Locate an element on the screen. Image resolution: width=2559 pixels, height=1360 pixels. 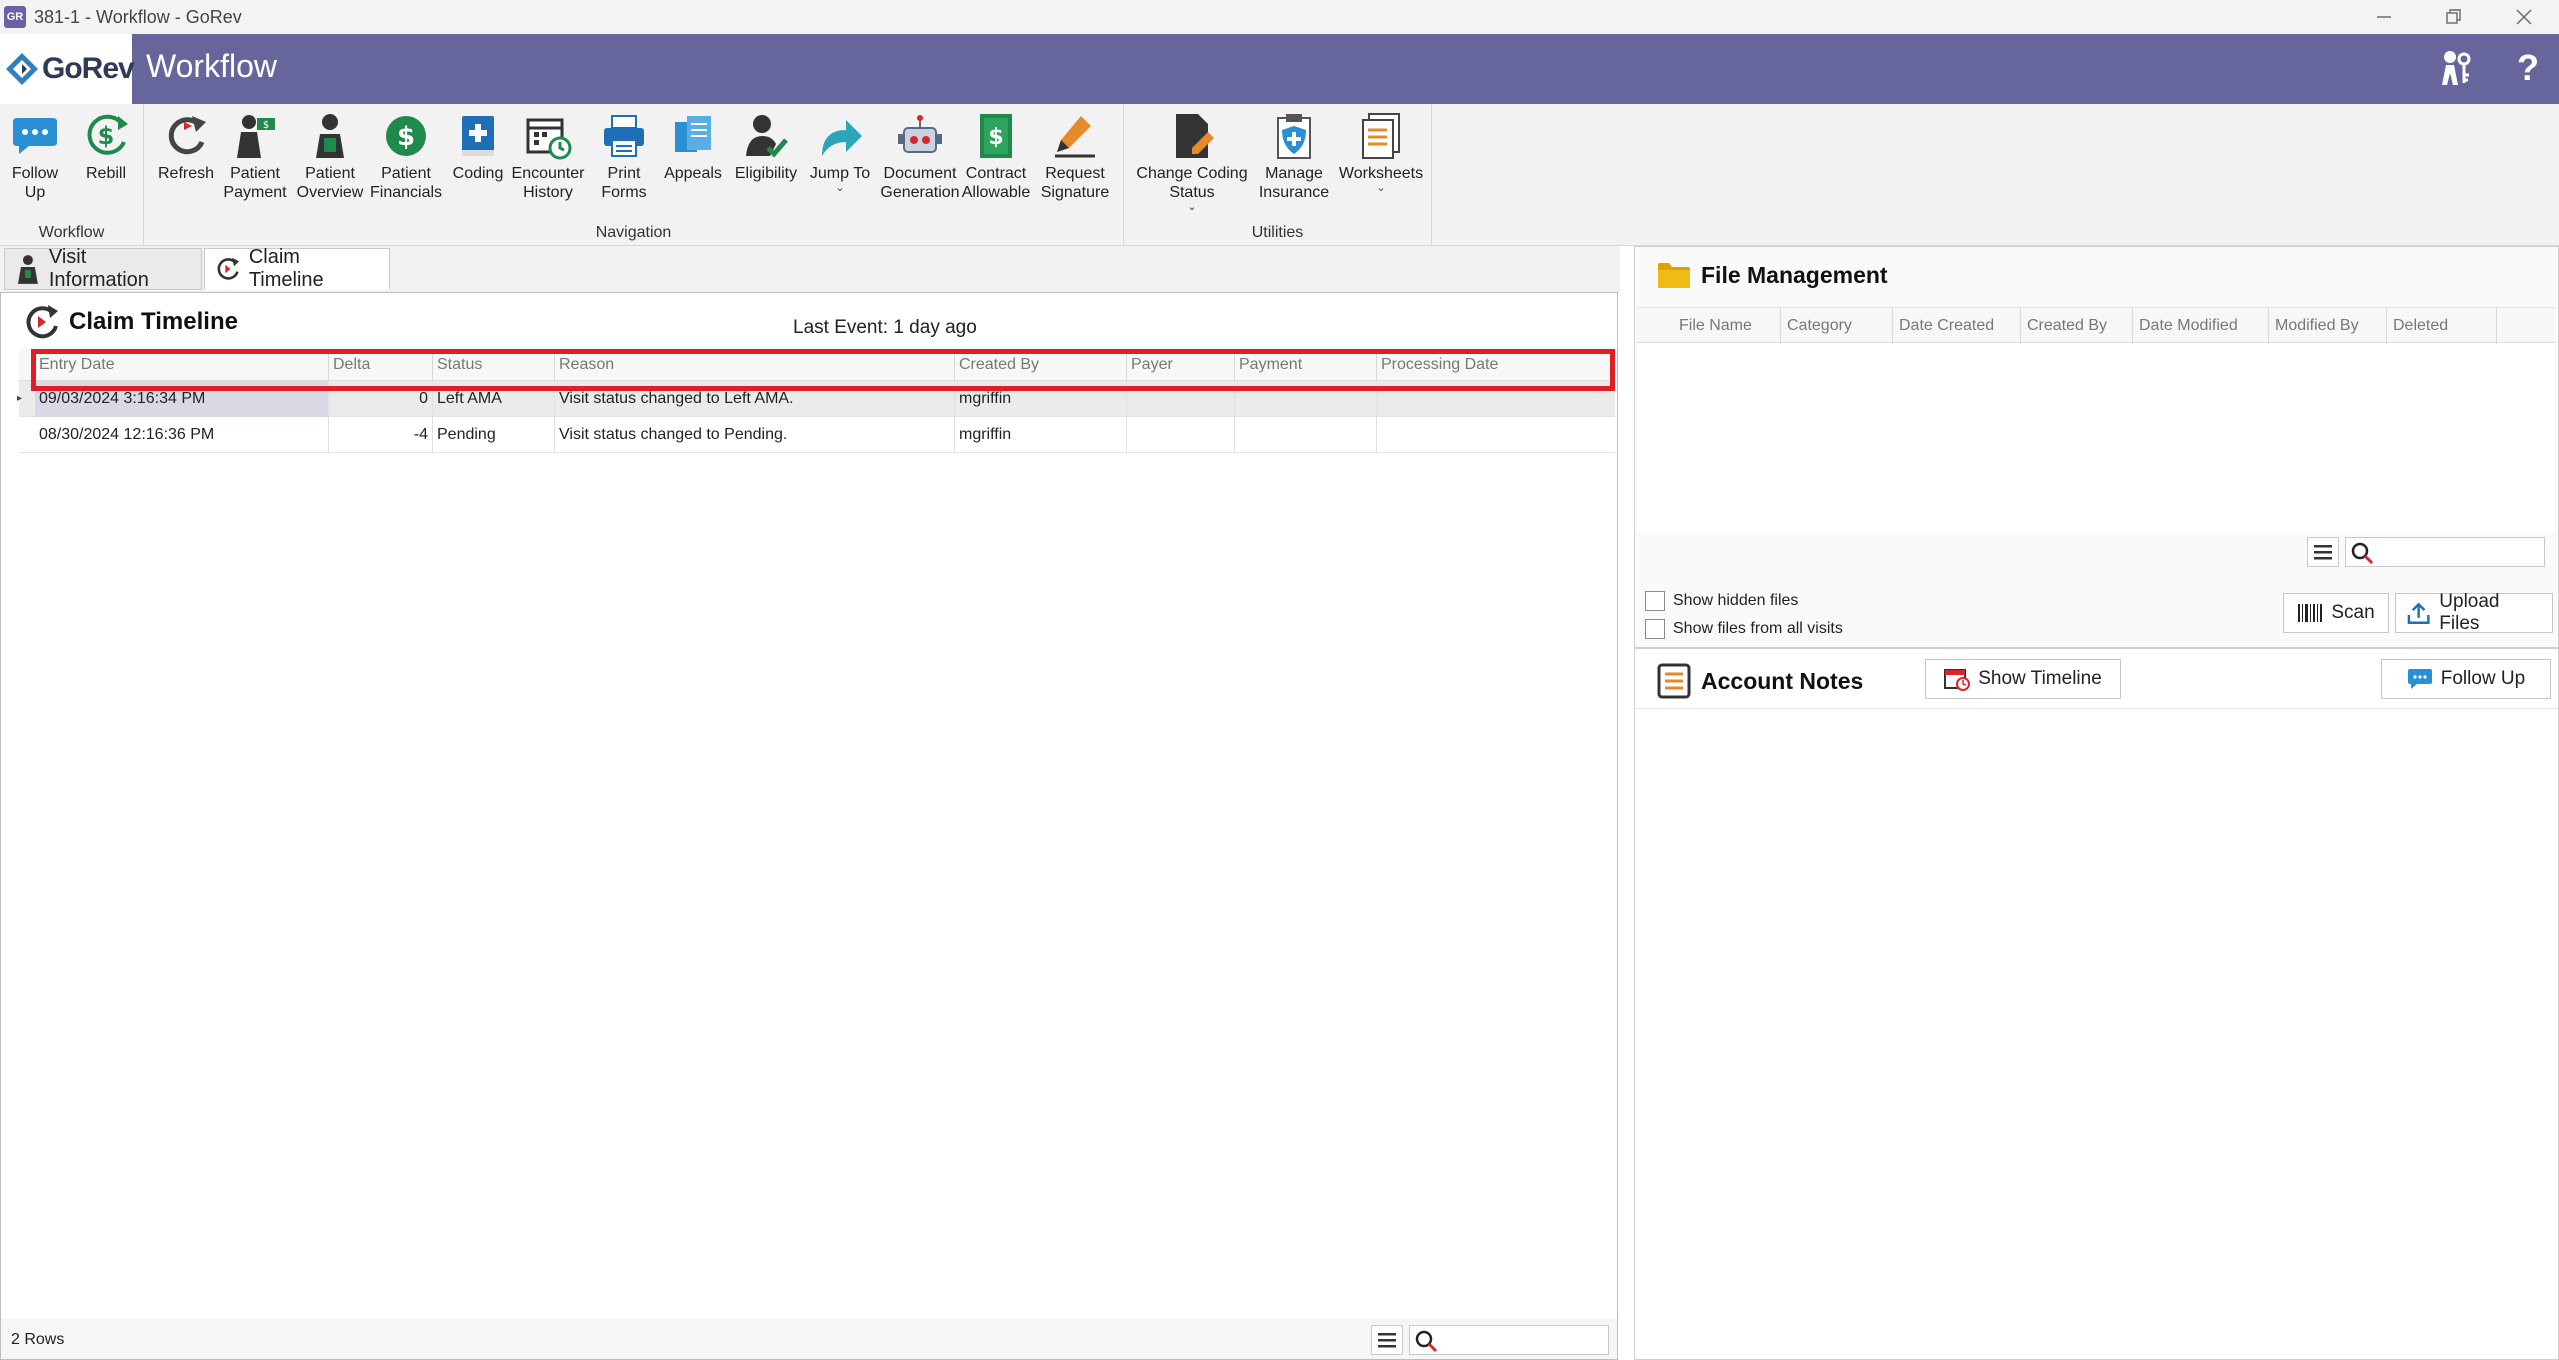
worksheets-button: Worksheets ⌄ is located at coordinates (1381, 153).